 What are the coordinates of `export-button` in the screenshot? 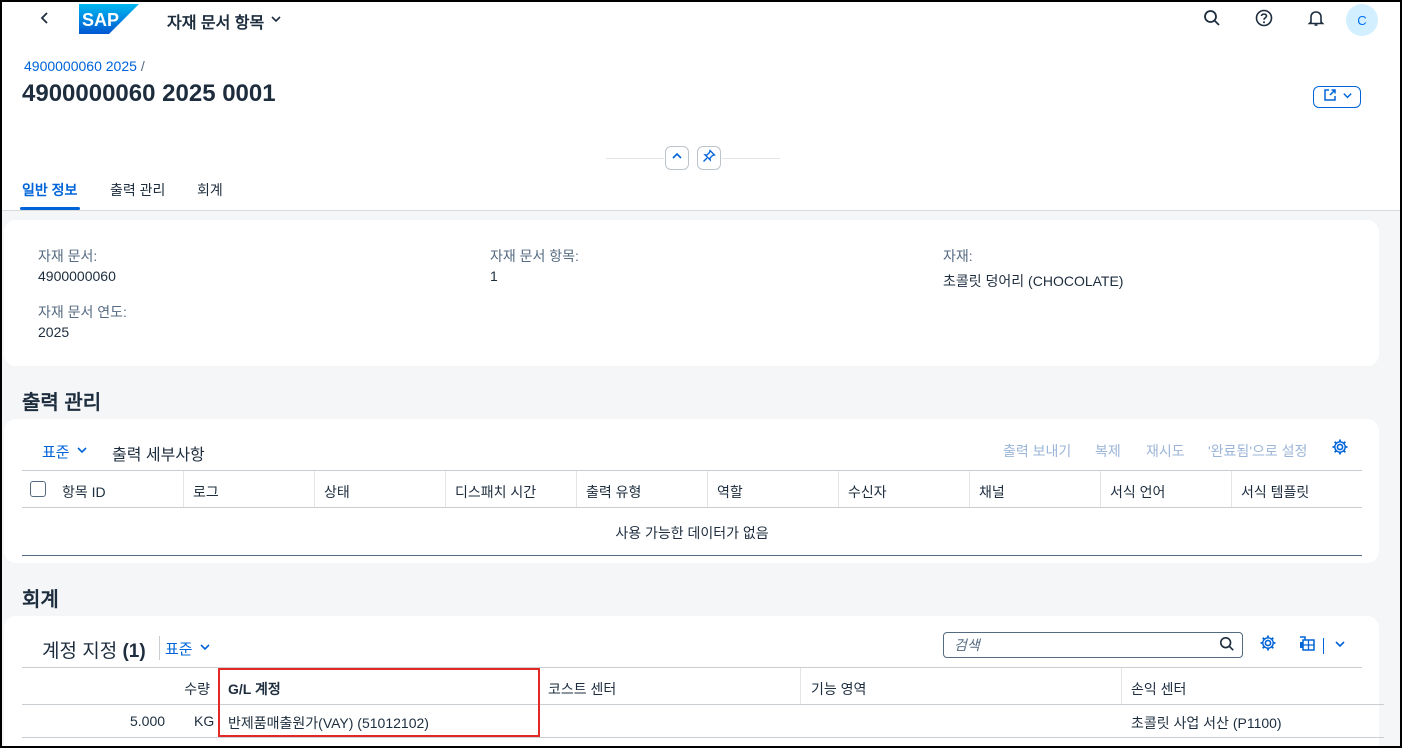 It's located at (1307, 645).